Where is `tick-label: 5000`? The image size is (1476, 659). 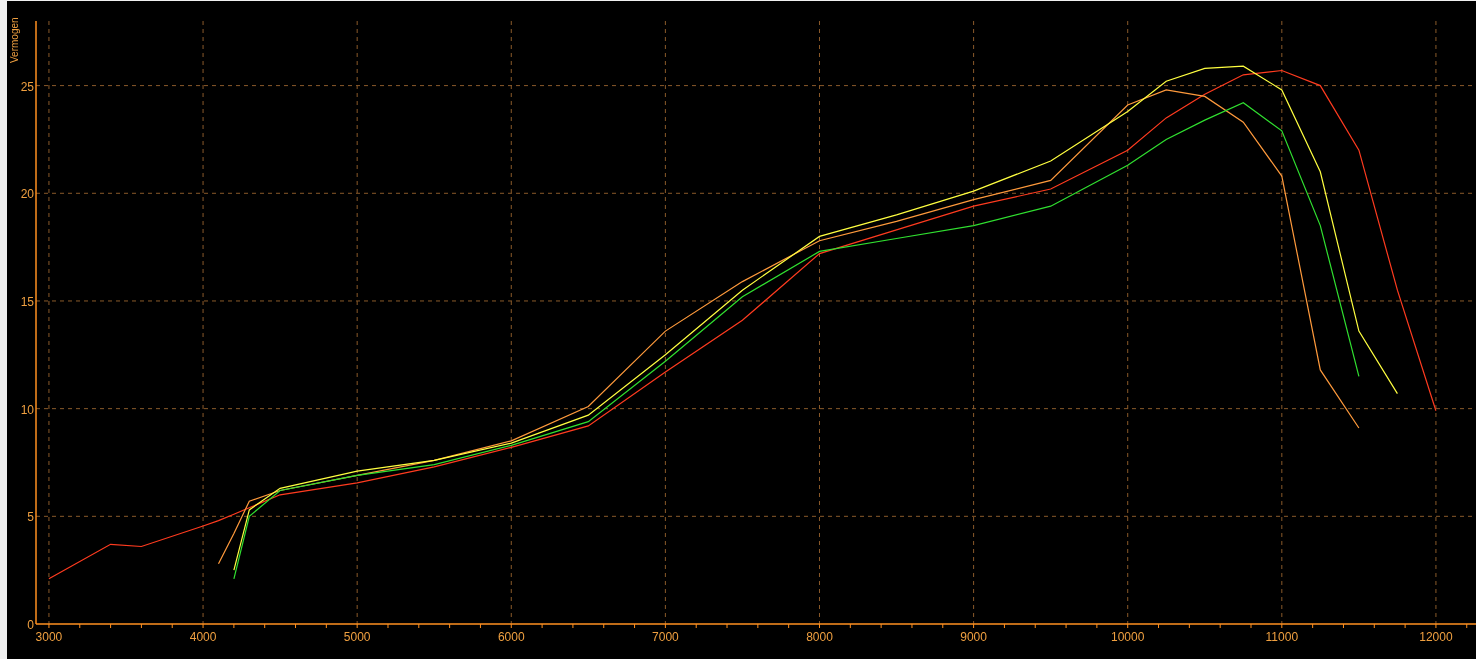 tick-label: 5000 is located at coordinates (357, 637).